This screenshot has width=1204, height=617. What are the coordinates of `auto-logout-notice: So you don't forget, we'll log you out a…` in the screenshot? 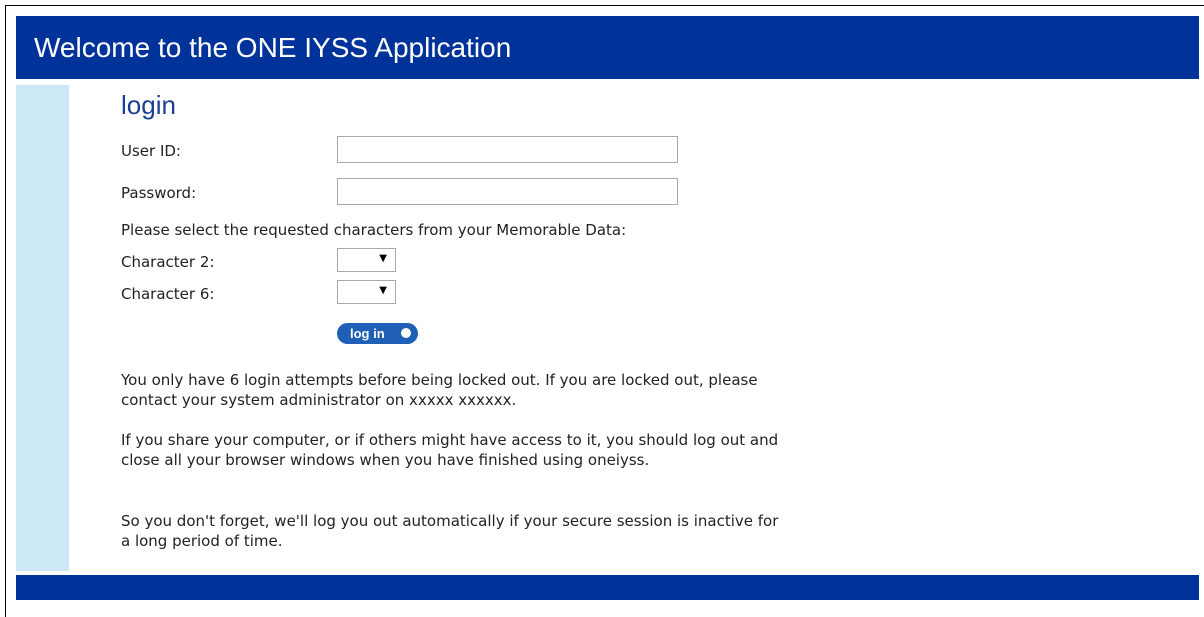 It's located at (450, 531).